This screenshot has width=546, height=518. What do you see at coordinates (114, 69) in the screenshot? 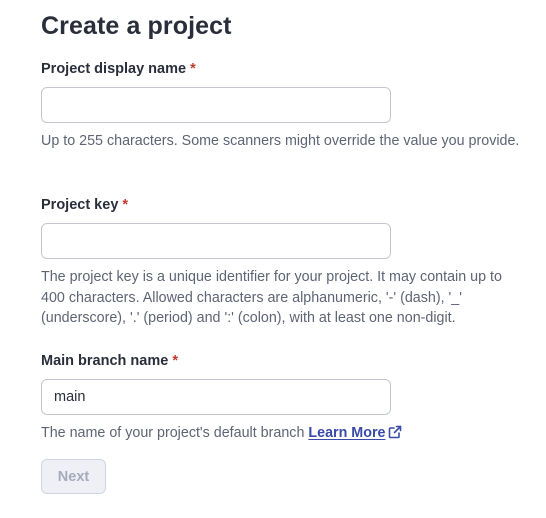
I see `display-name-label-text: Project display name` at bounding box center [114, 69].